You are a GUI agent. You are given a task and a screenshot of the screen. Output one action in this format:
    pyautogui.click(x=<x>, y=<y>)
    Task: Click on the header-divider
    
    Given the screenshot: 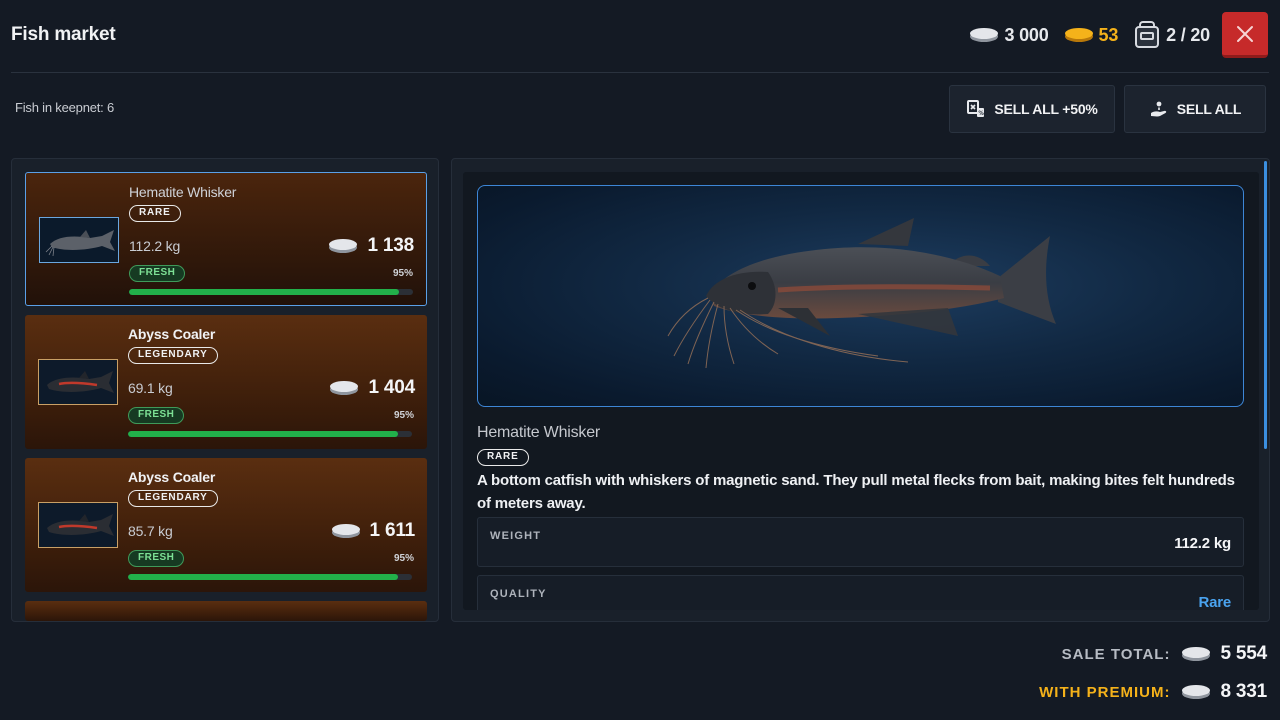 What is the action you would take?
    pyautogui.click(x=640, y=72)
    